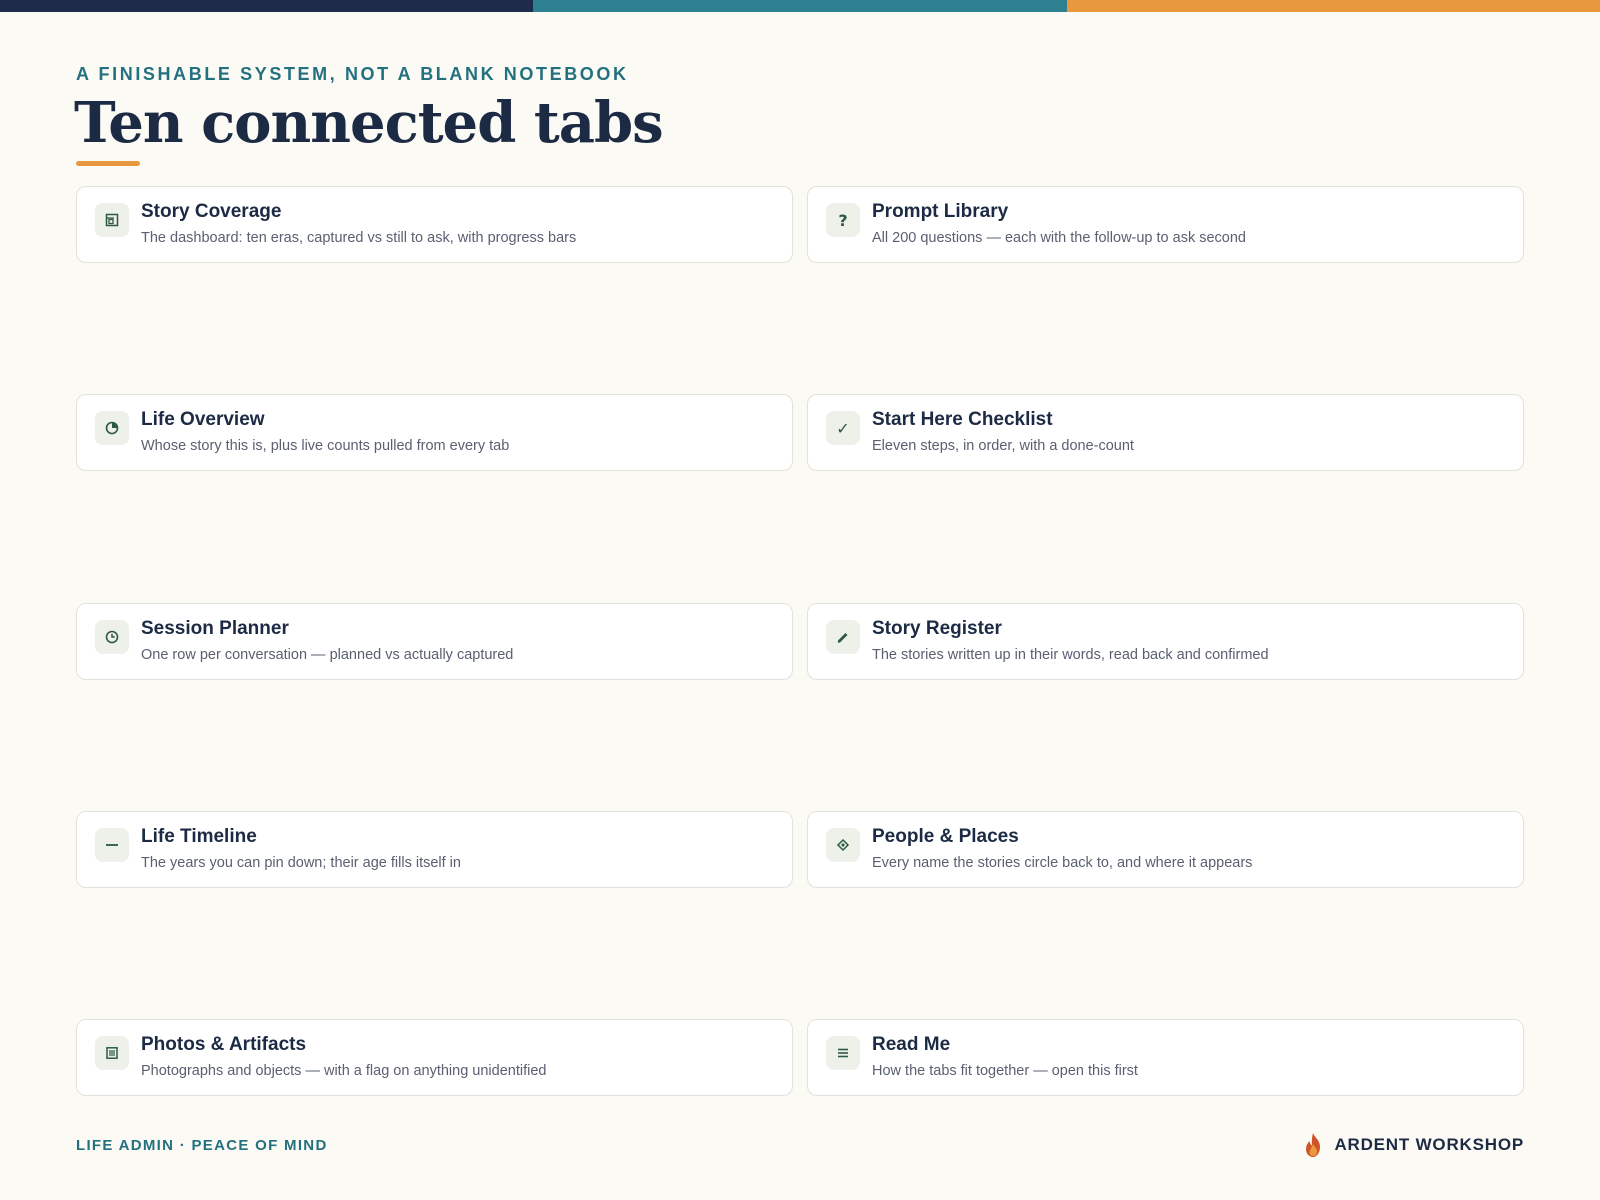  What do you see at coordinates (199, 836) in the screenshot?
I see `tab-card-title: Life Timeline` at bounding box center [199, 836].